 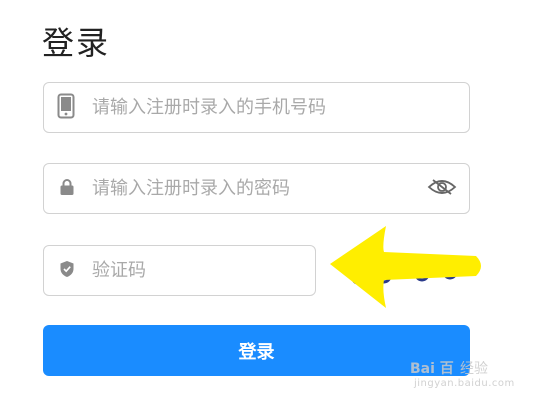 What do you see at coordinates (274, 107) in the screenshot?
I see `phone-input` at bounding box center [274, 107].